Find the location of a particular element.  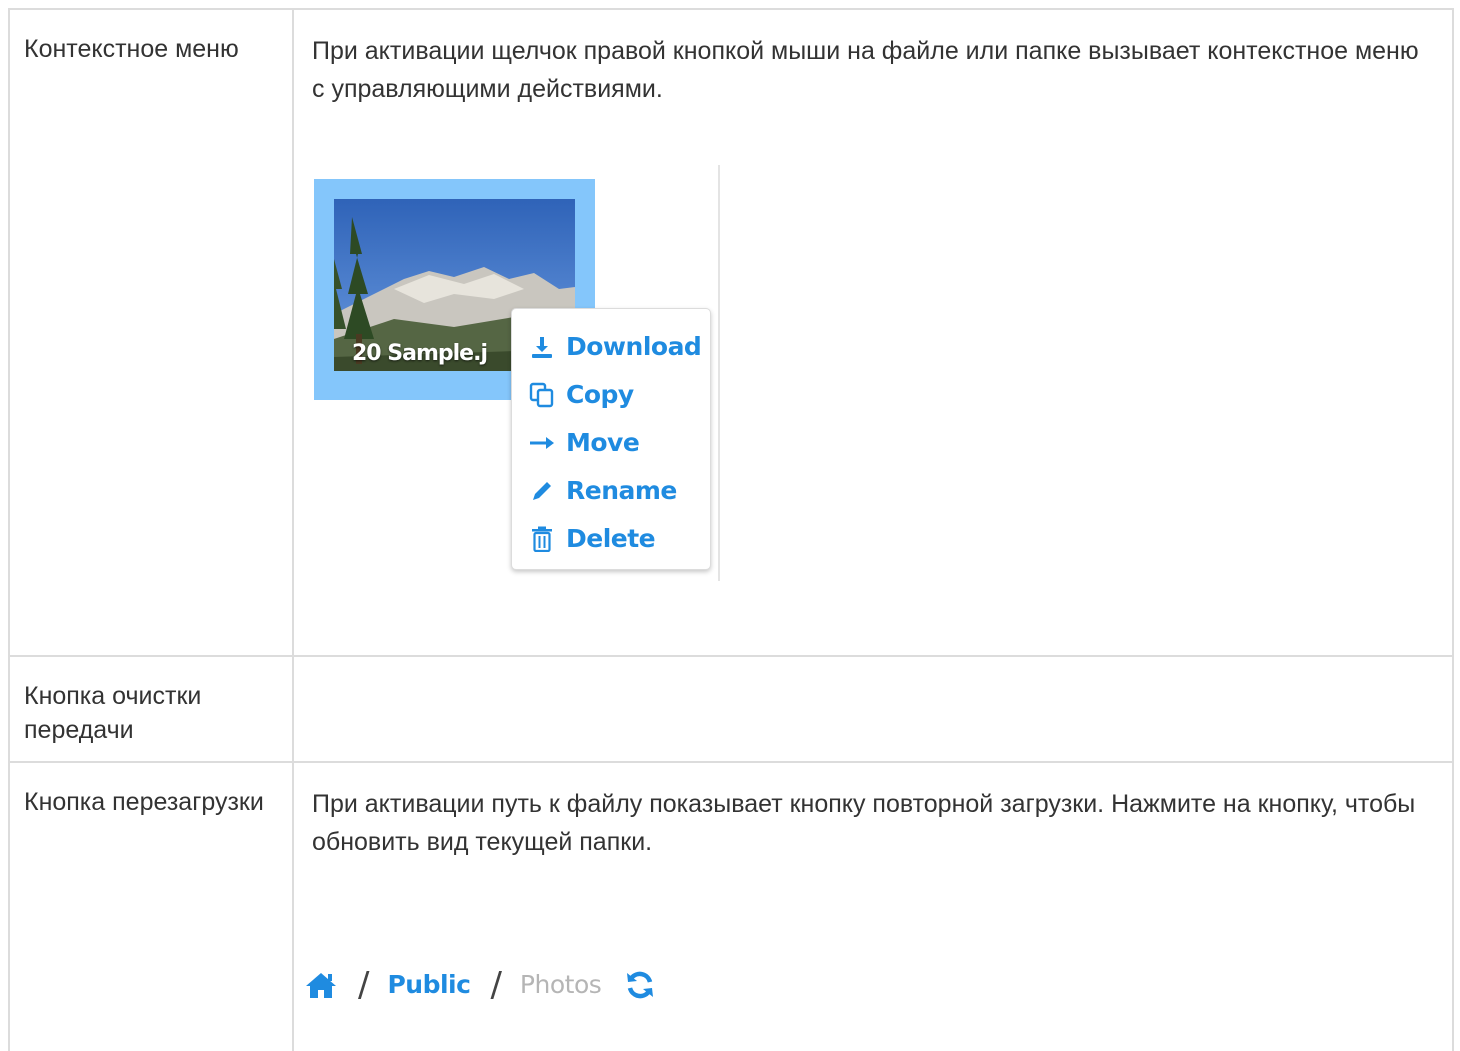

file-name-label: 20 Sample.j is located at coordinates (420, 353).